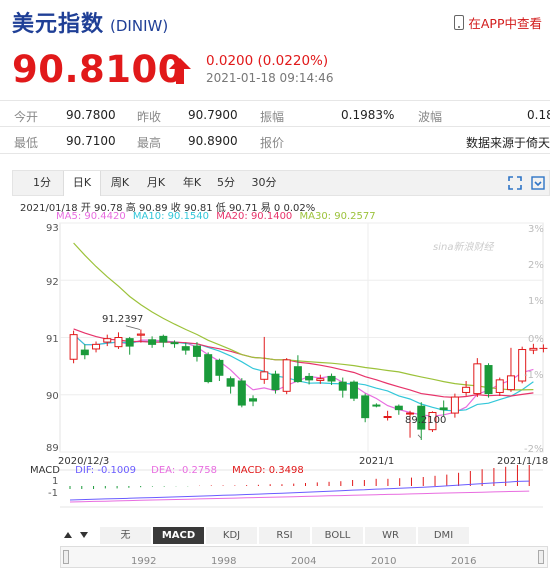 The width and height of the screenshot is (550, 571). I want to click on indicator-tabs: 无 MACD KDJ RSI BOLL WR DMI, so click(322, 535).